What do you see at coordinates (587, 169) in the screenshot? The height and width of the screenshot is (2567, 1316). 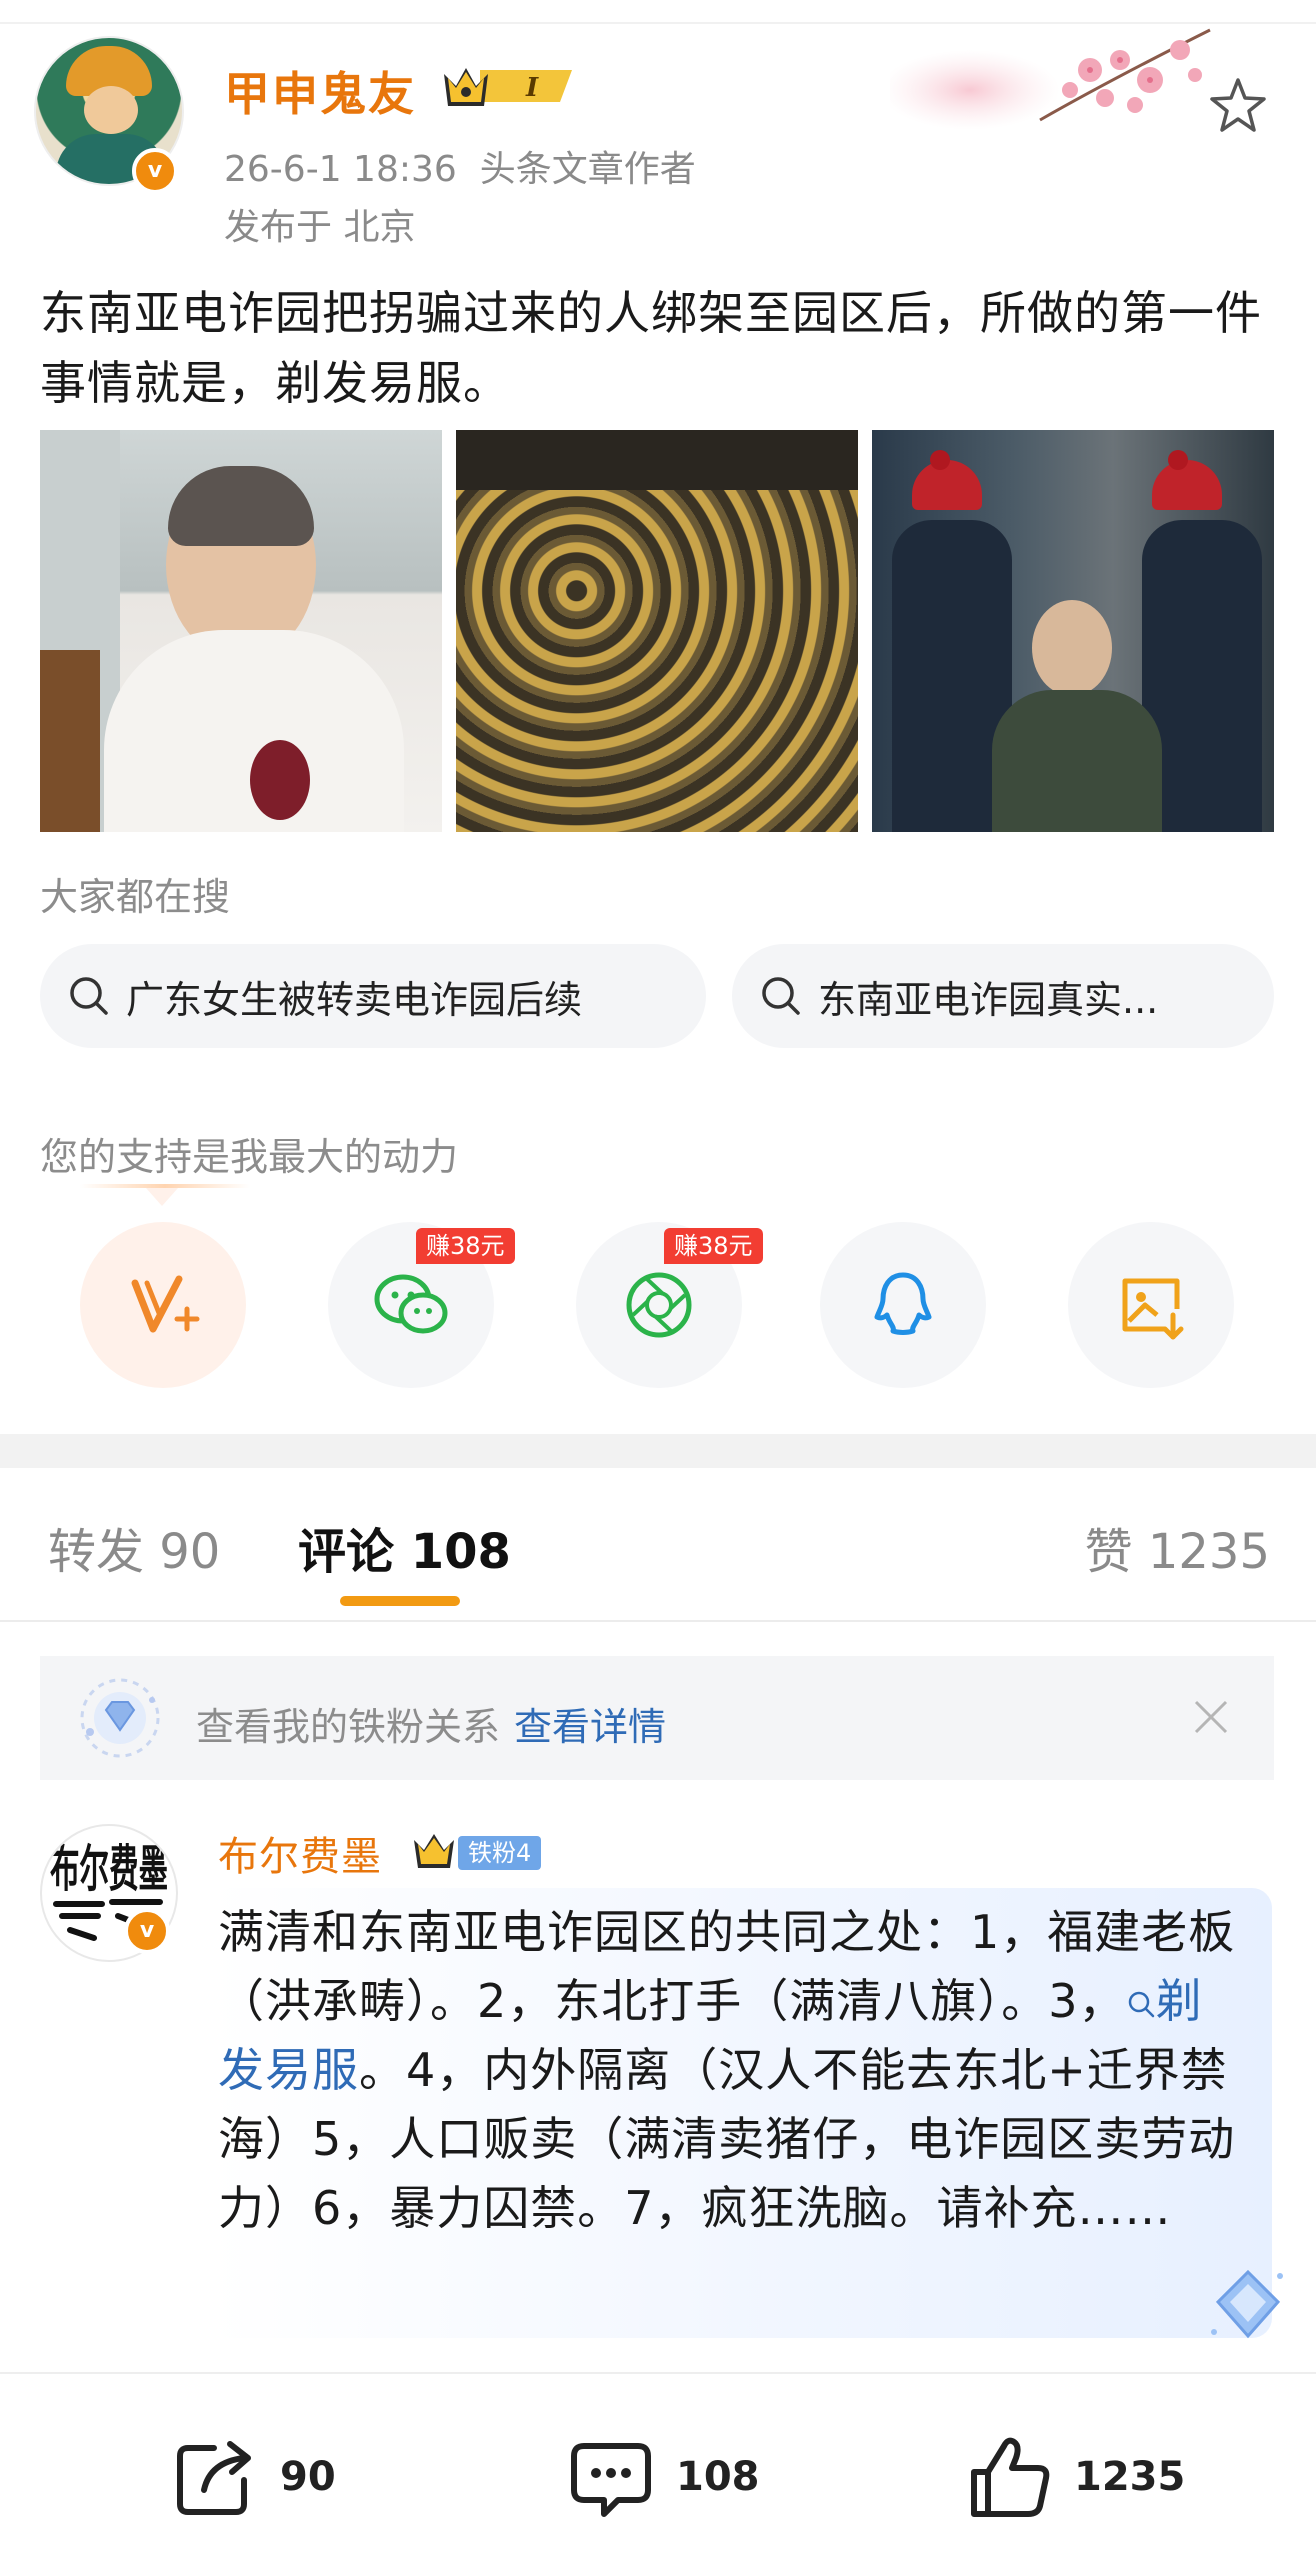 I see `author-role: 头条文章作者` at bounding box center [587, 169].